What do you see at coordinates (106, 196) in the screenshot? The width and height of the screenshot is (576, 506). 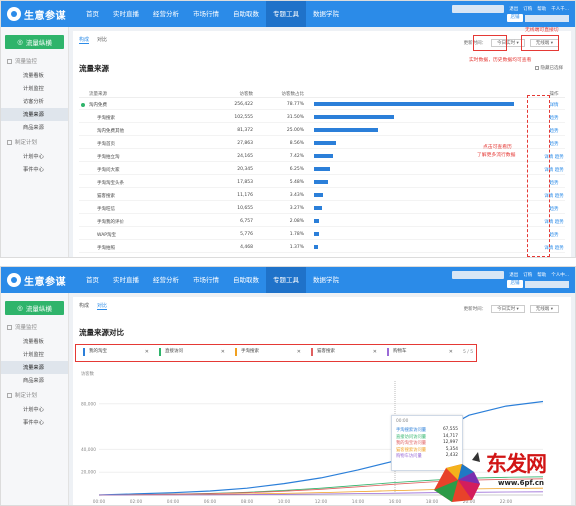 I see `source-name: 猫客搜索` at bounding box center [106, 196].